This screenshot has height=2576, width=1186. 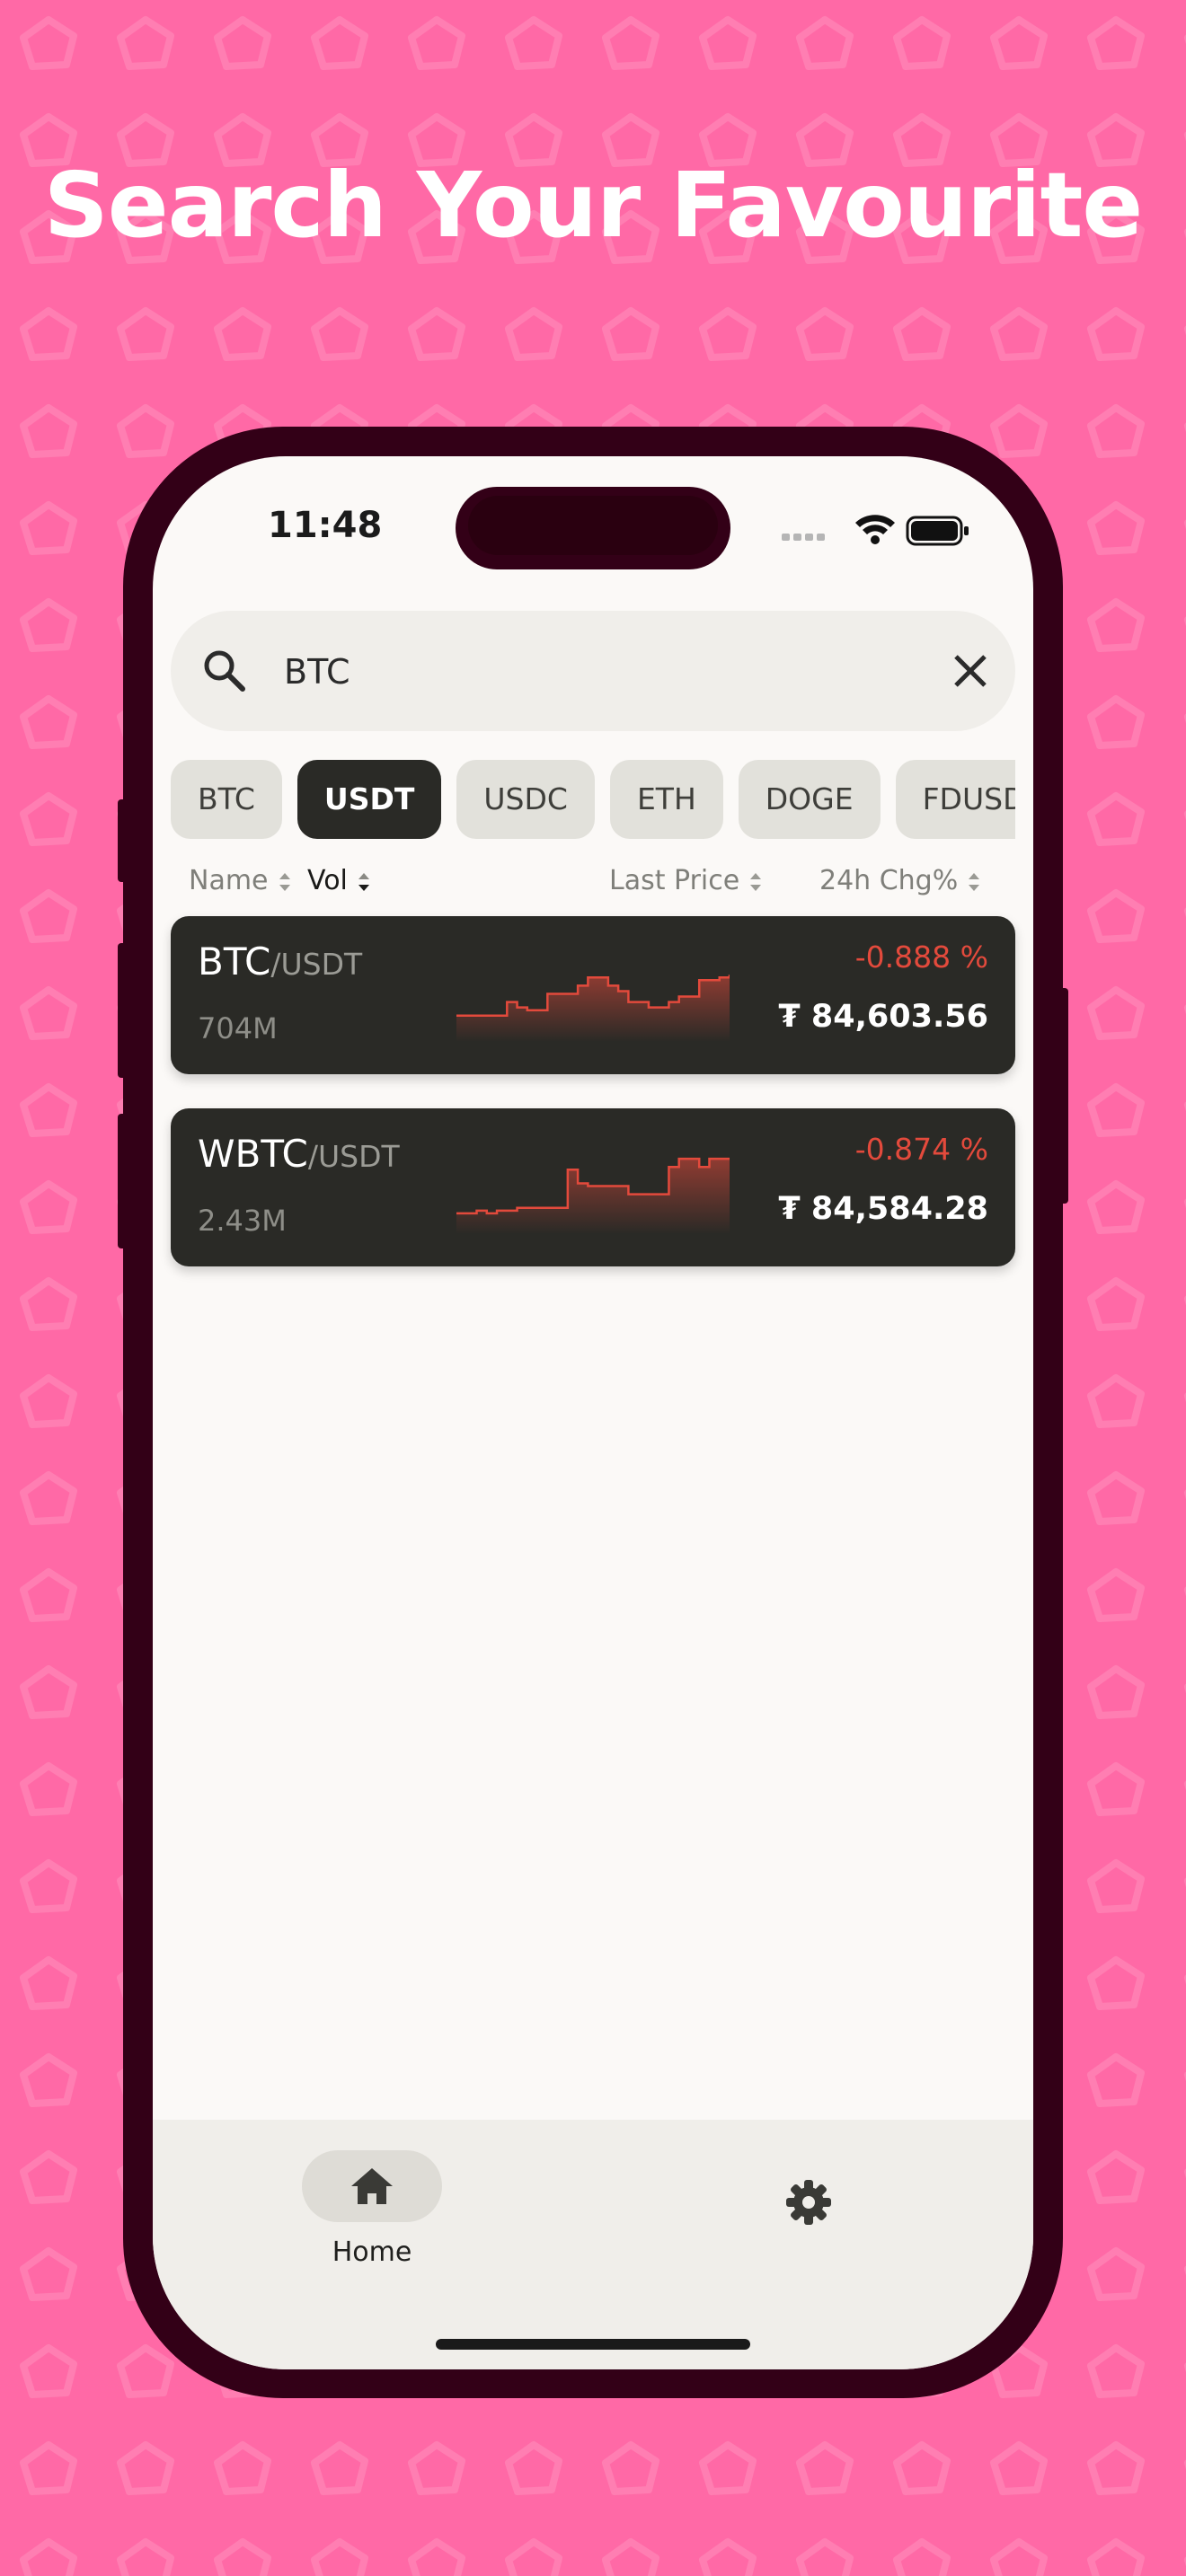 What do you see at coordinates (883, 1017) in the screenshot?
I see `pair-price: ₮ 84,603.56` at bounding box center [883, 1017].